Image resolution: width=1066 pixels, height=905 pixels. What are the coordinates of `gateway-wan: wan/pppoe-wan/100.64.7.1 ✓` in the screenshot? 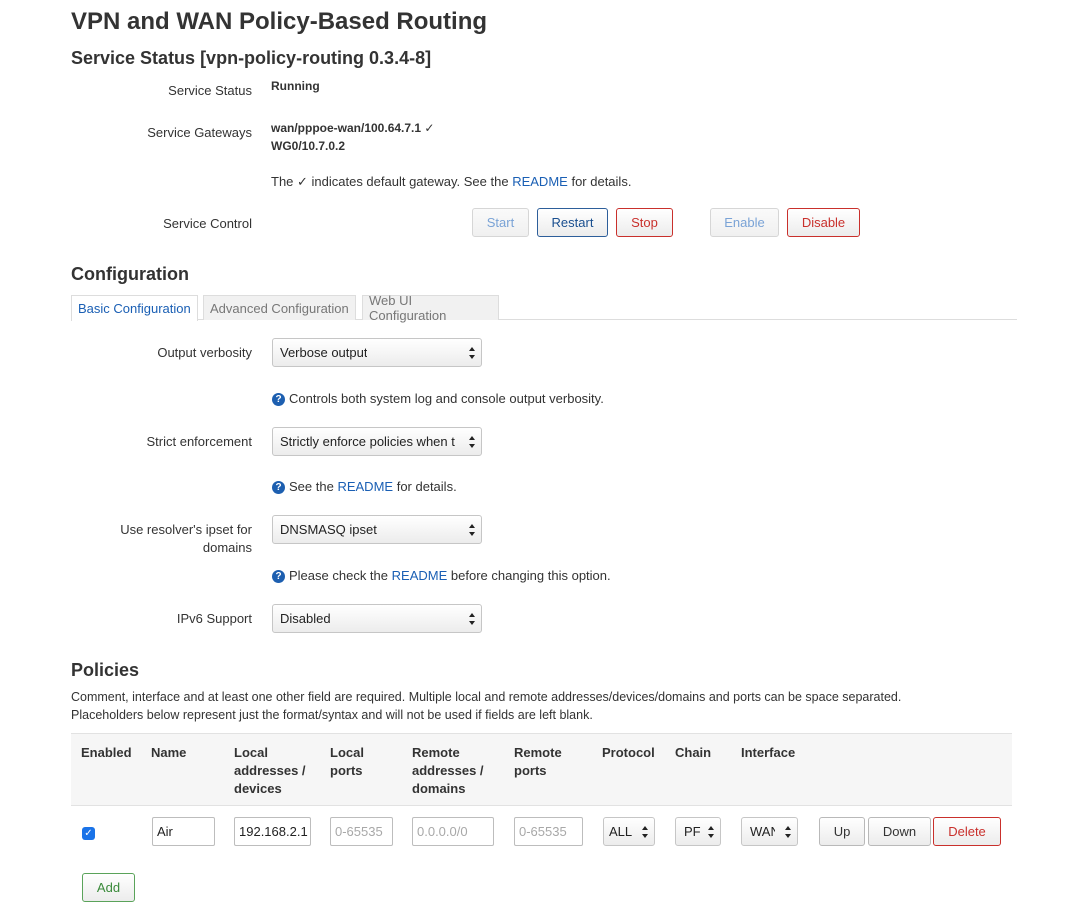 It's located at (353, 128).